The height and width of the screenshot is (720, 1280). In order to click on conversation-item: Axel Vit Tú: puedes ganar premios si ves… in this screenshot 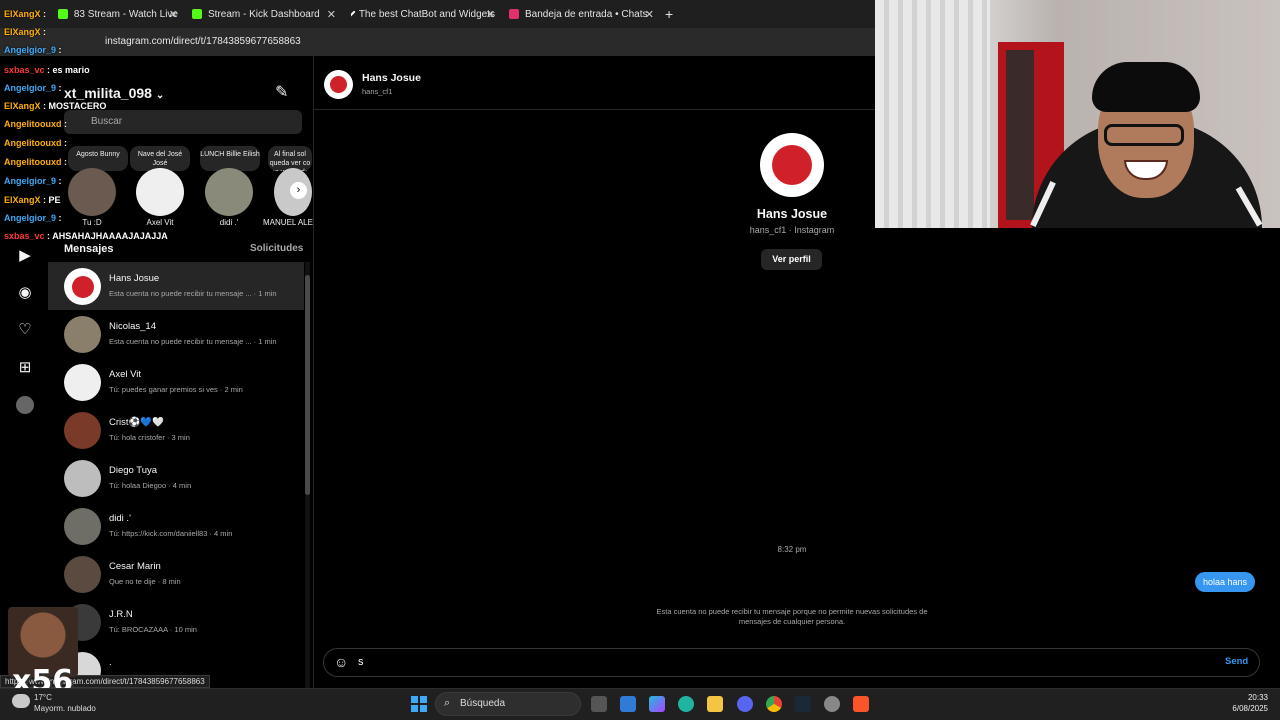, I will do `click(176, 382)`.